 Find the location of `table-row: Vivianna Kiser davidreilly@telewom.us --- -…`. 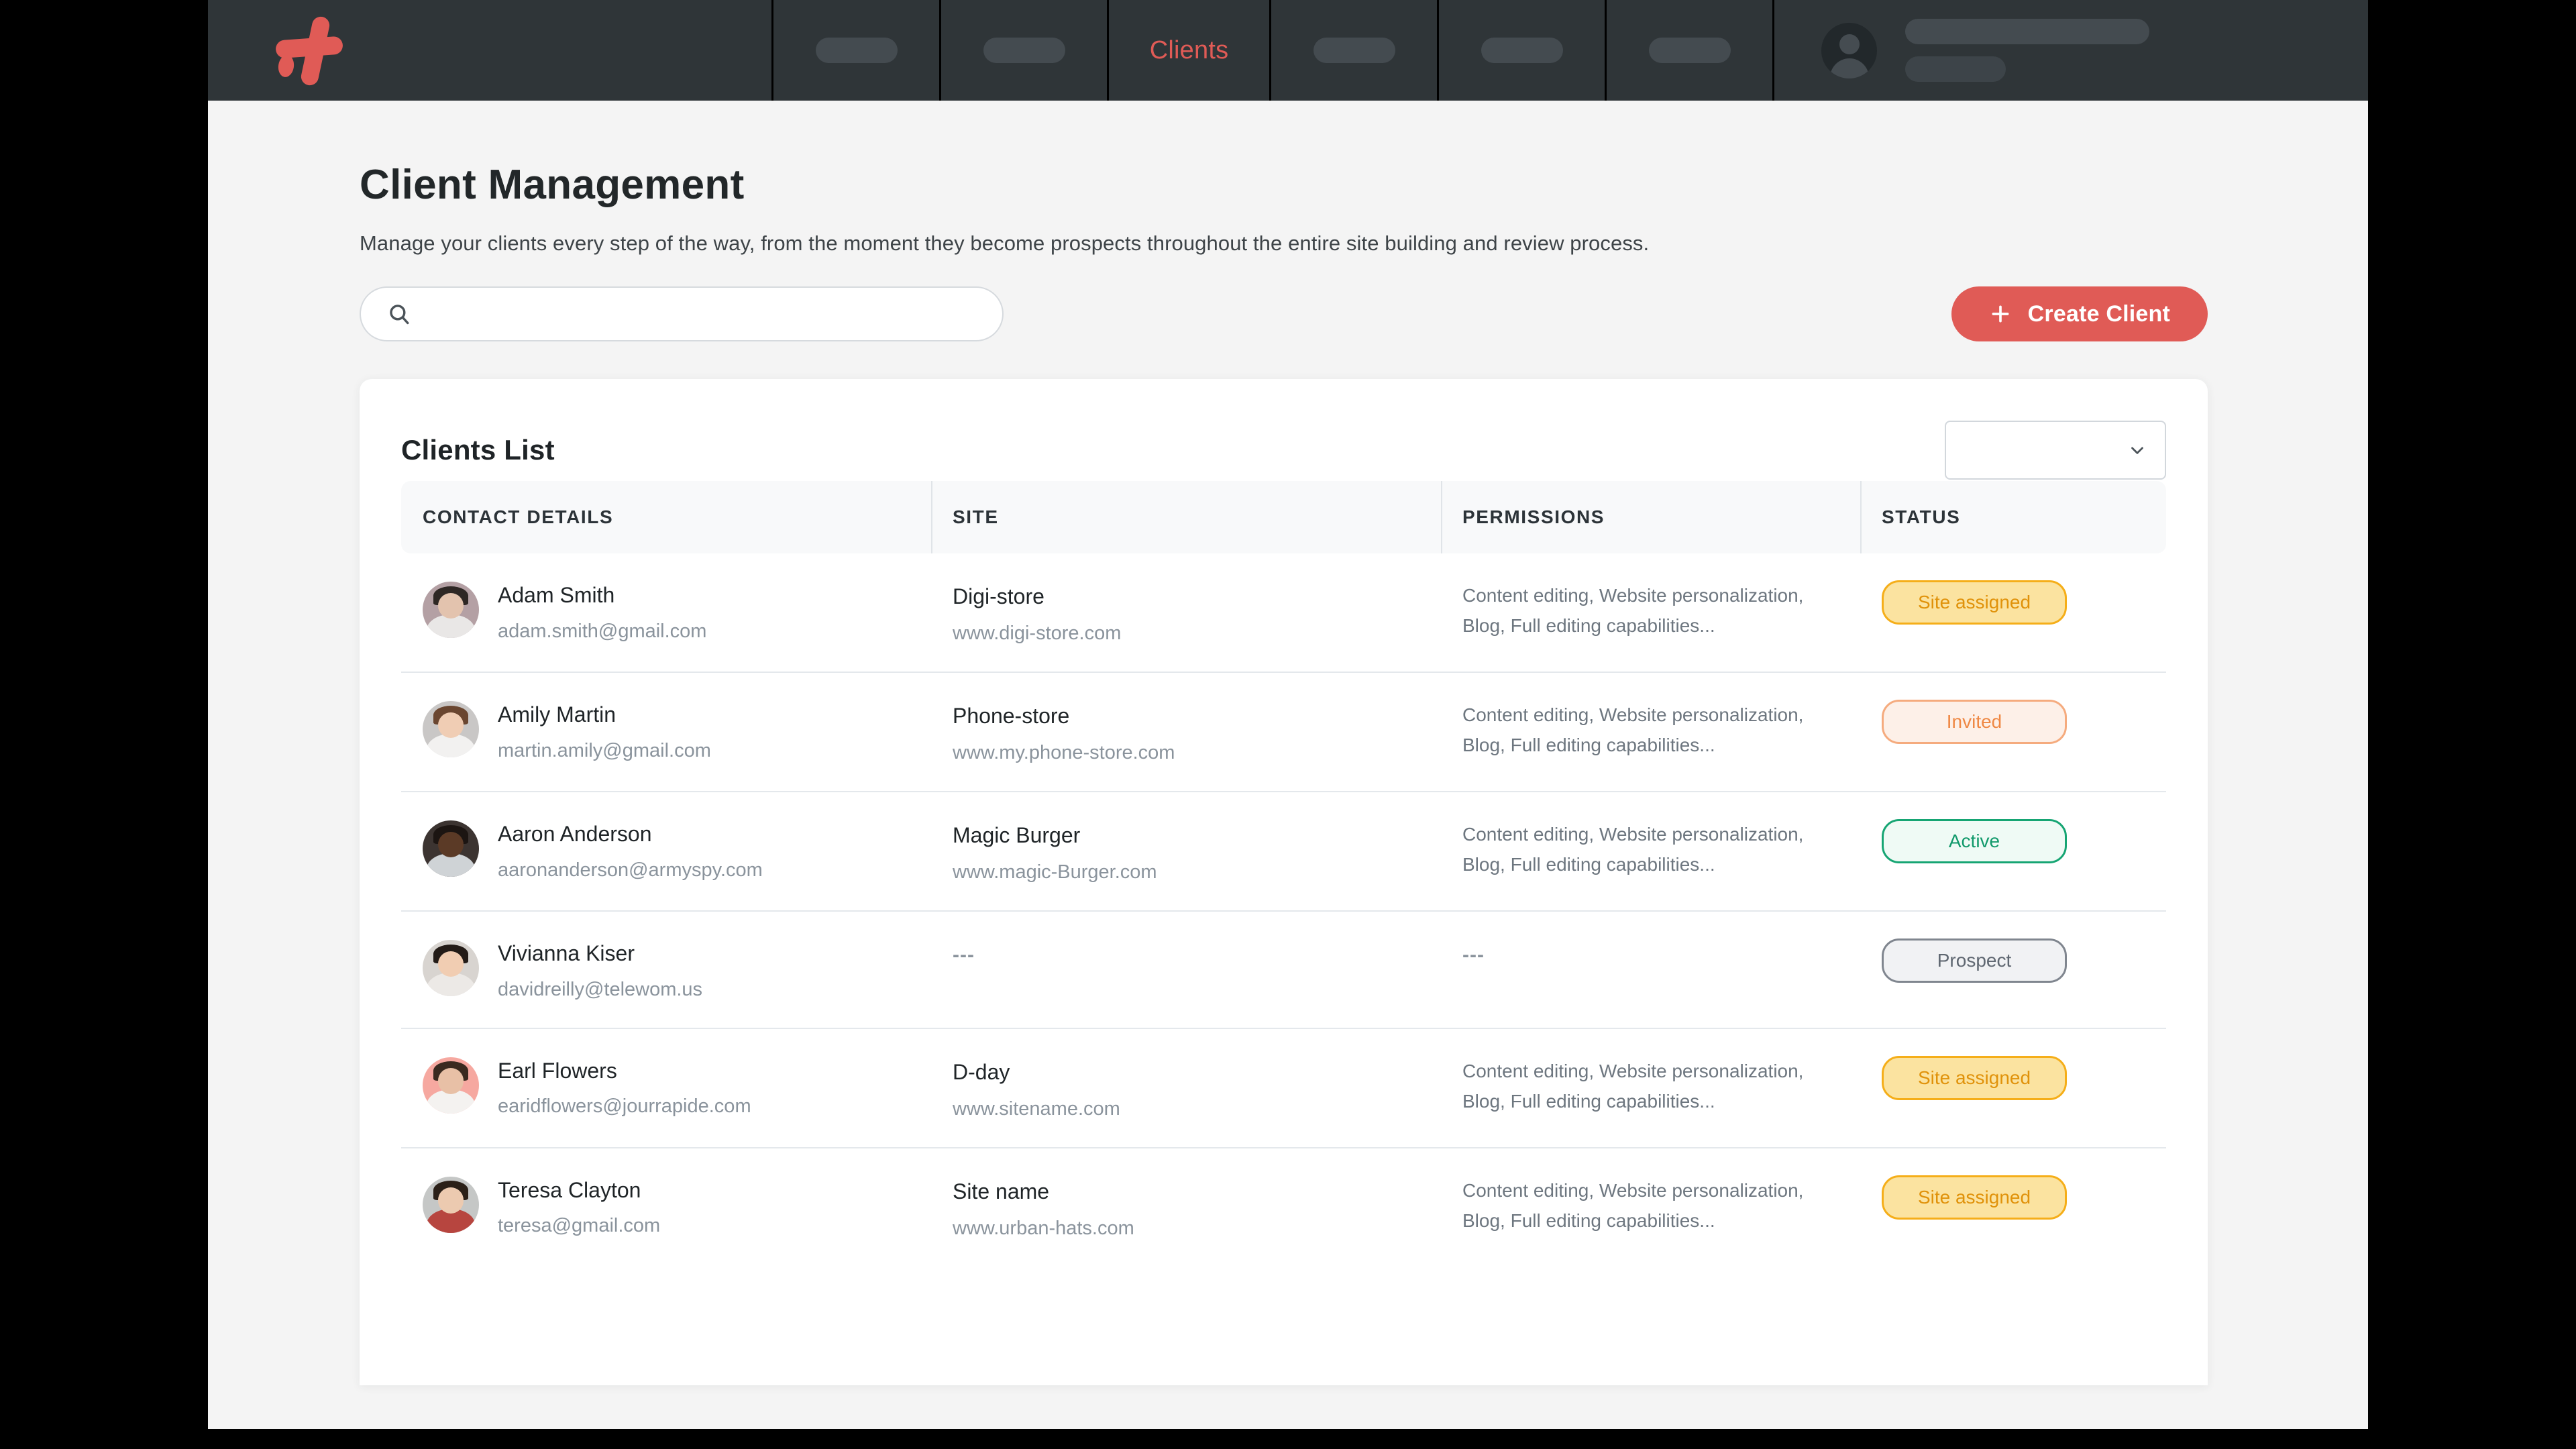

table-row: Vivianna Kiser davidreilly@telewom.us --- -… is located at coordinates (1283, 970).